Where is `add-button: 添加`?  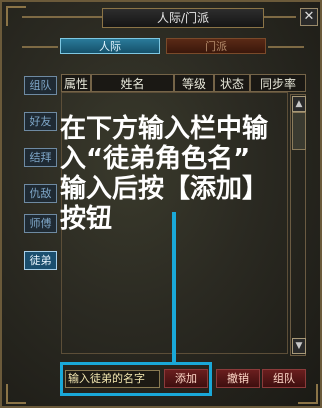
add-button: 添加 is located at coordinates (186, 378).